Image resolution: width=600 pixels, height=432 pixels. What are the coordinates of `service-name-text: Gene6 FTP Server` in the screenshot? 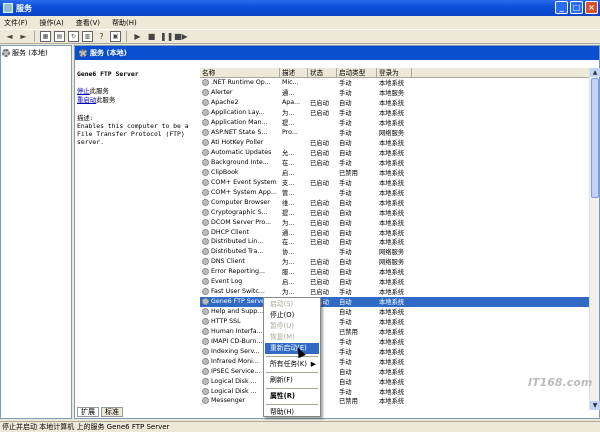 It's located at (239, 302).